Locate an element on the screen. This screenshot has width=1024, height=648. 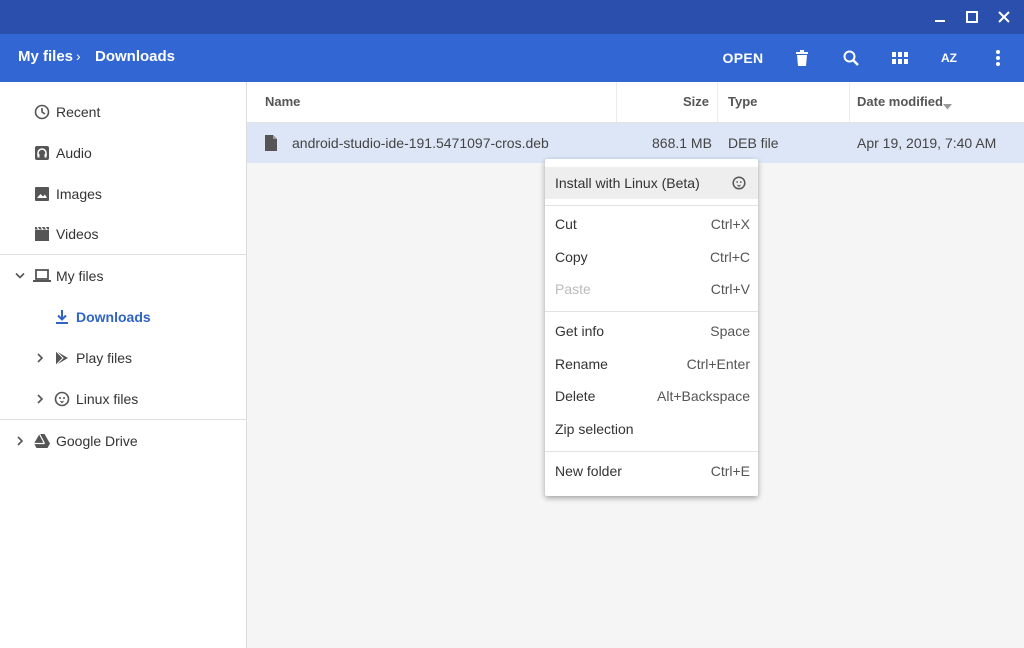
menu-item-label: Paste is located at coordinates (573, 289).